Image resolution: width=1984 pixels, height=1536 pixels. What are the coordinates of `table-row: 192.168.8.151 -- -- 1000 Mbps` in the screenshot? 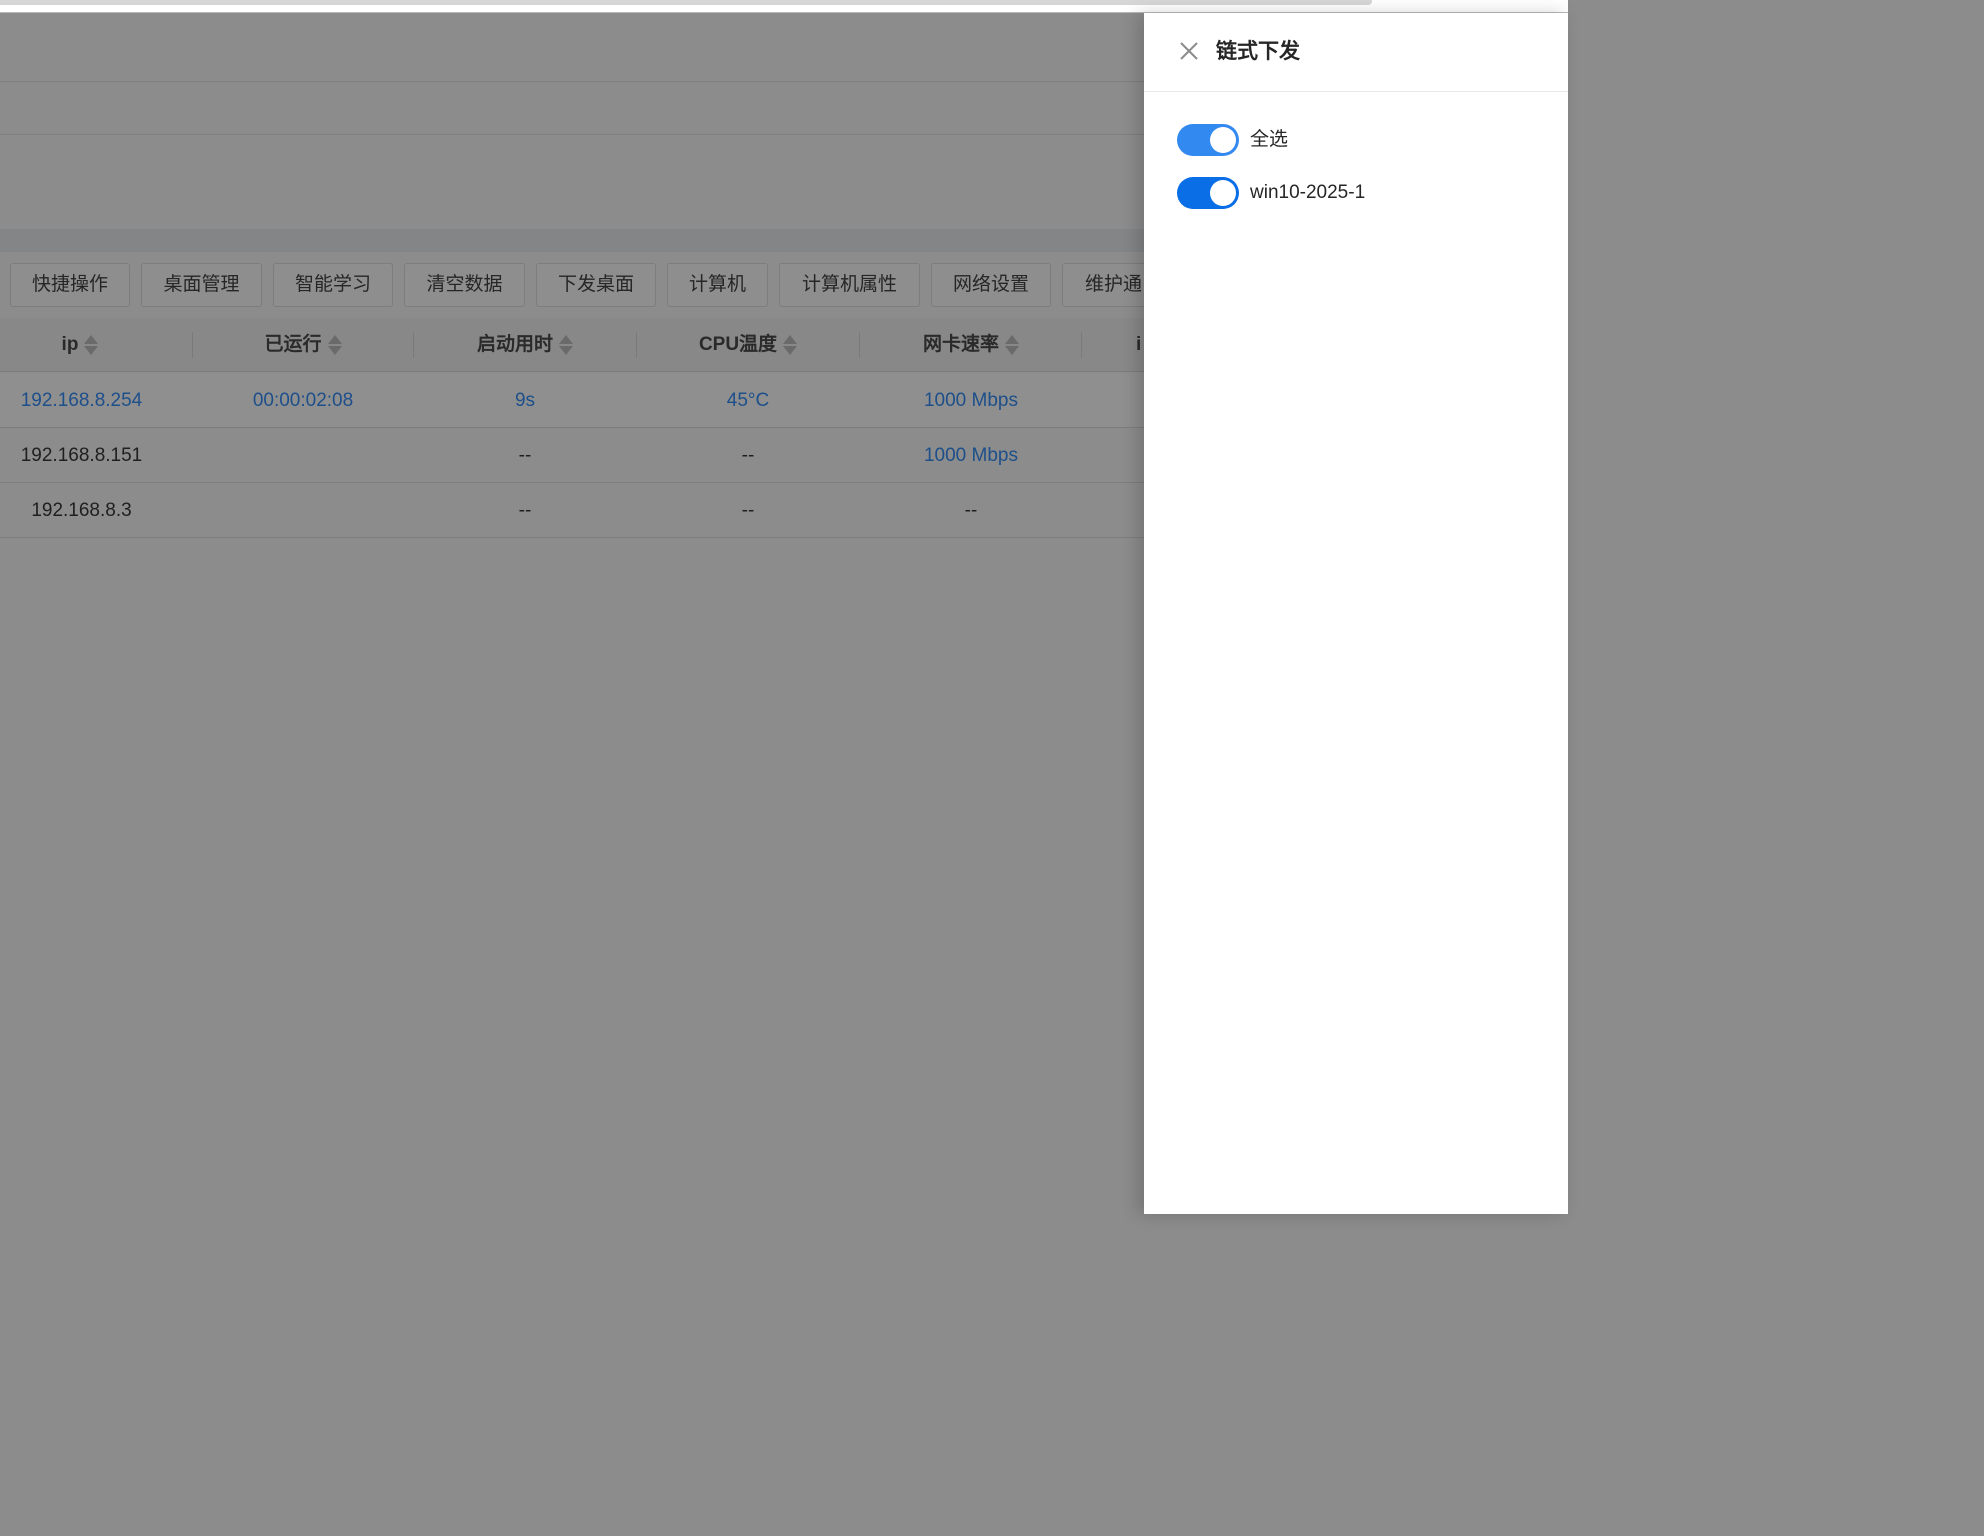 It's located at (572, 455).